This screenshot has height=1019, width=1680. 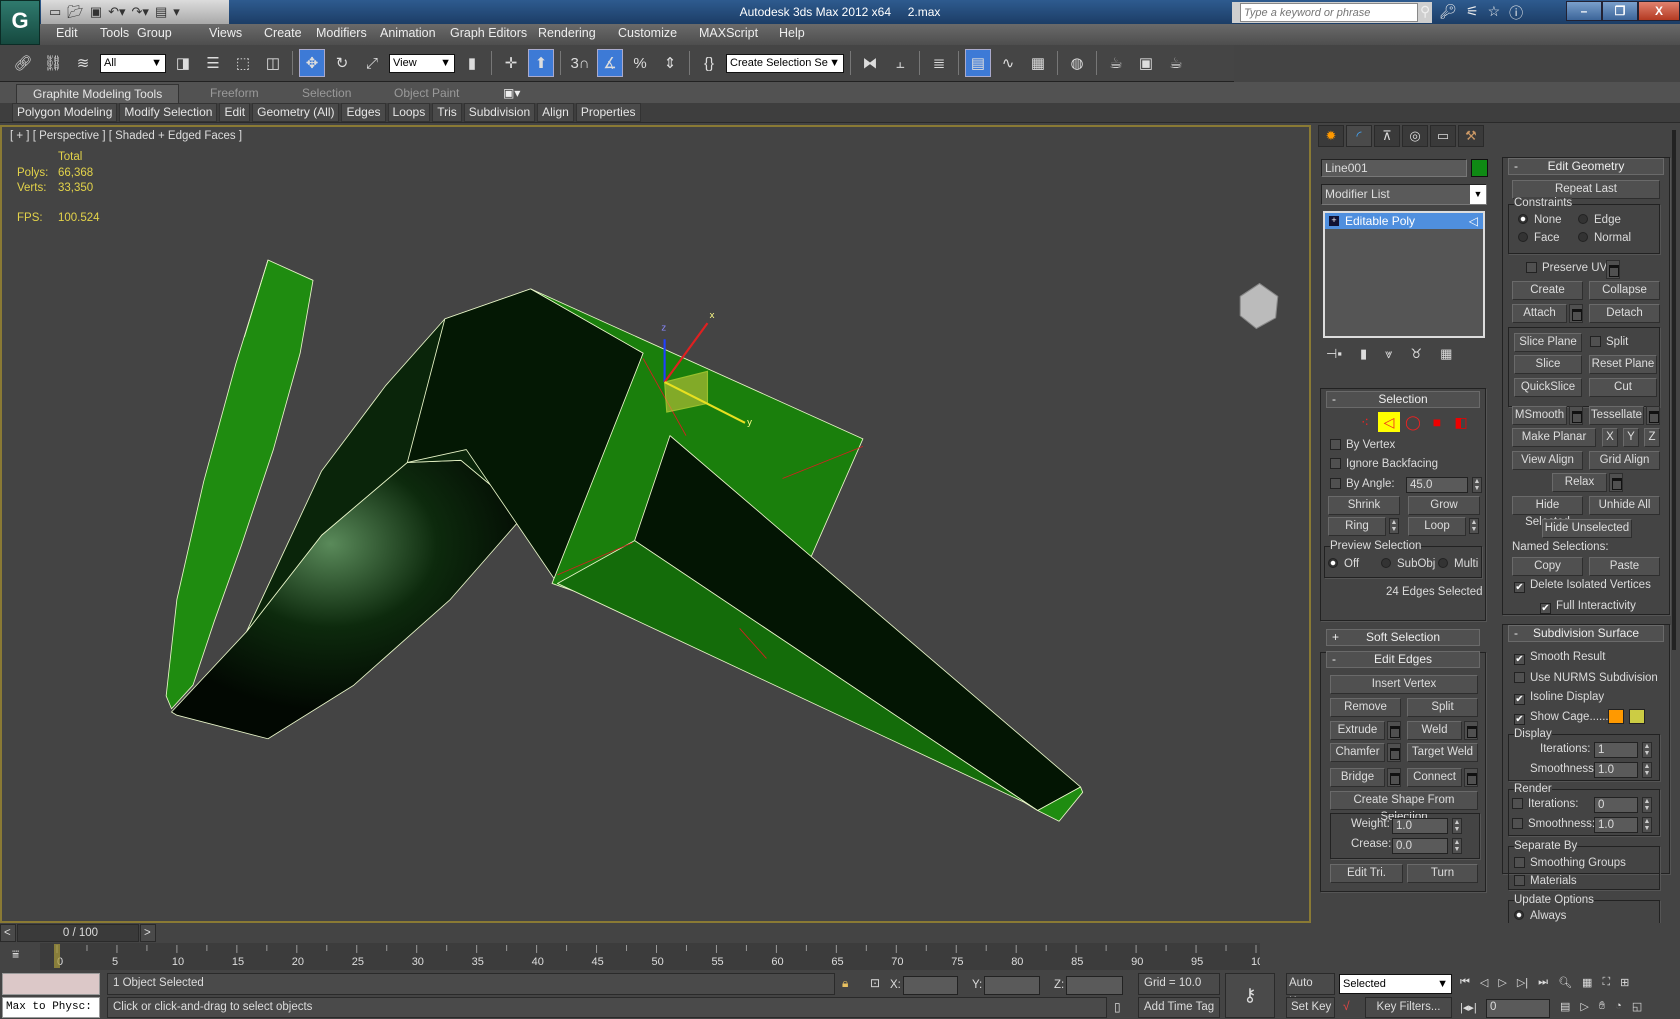 I want to click on angle-snap-icon: ∡, so click(x=610, y=63).